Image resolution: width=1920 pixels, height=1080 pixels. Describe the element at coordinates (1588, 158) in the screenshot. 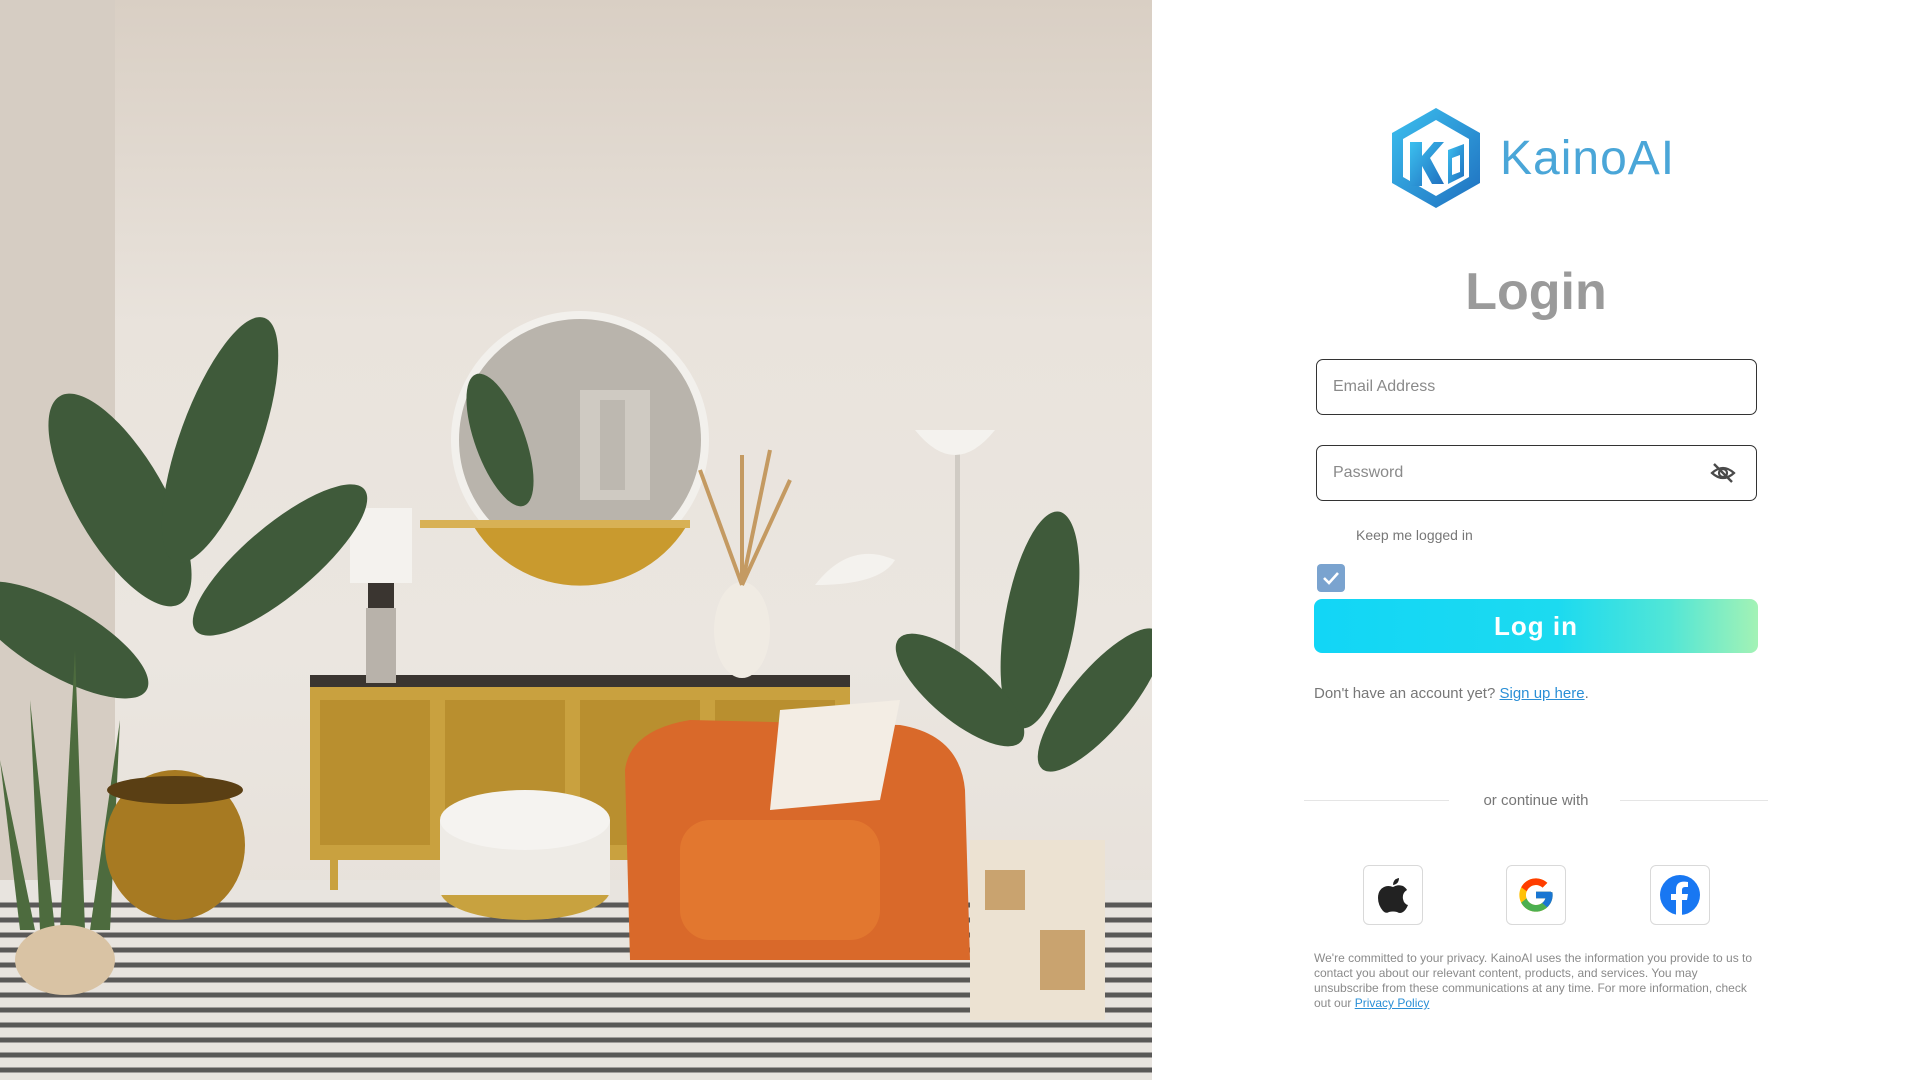

I see `brand-name: KainoAI` at that location.